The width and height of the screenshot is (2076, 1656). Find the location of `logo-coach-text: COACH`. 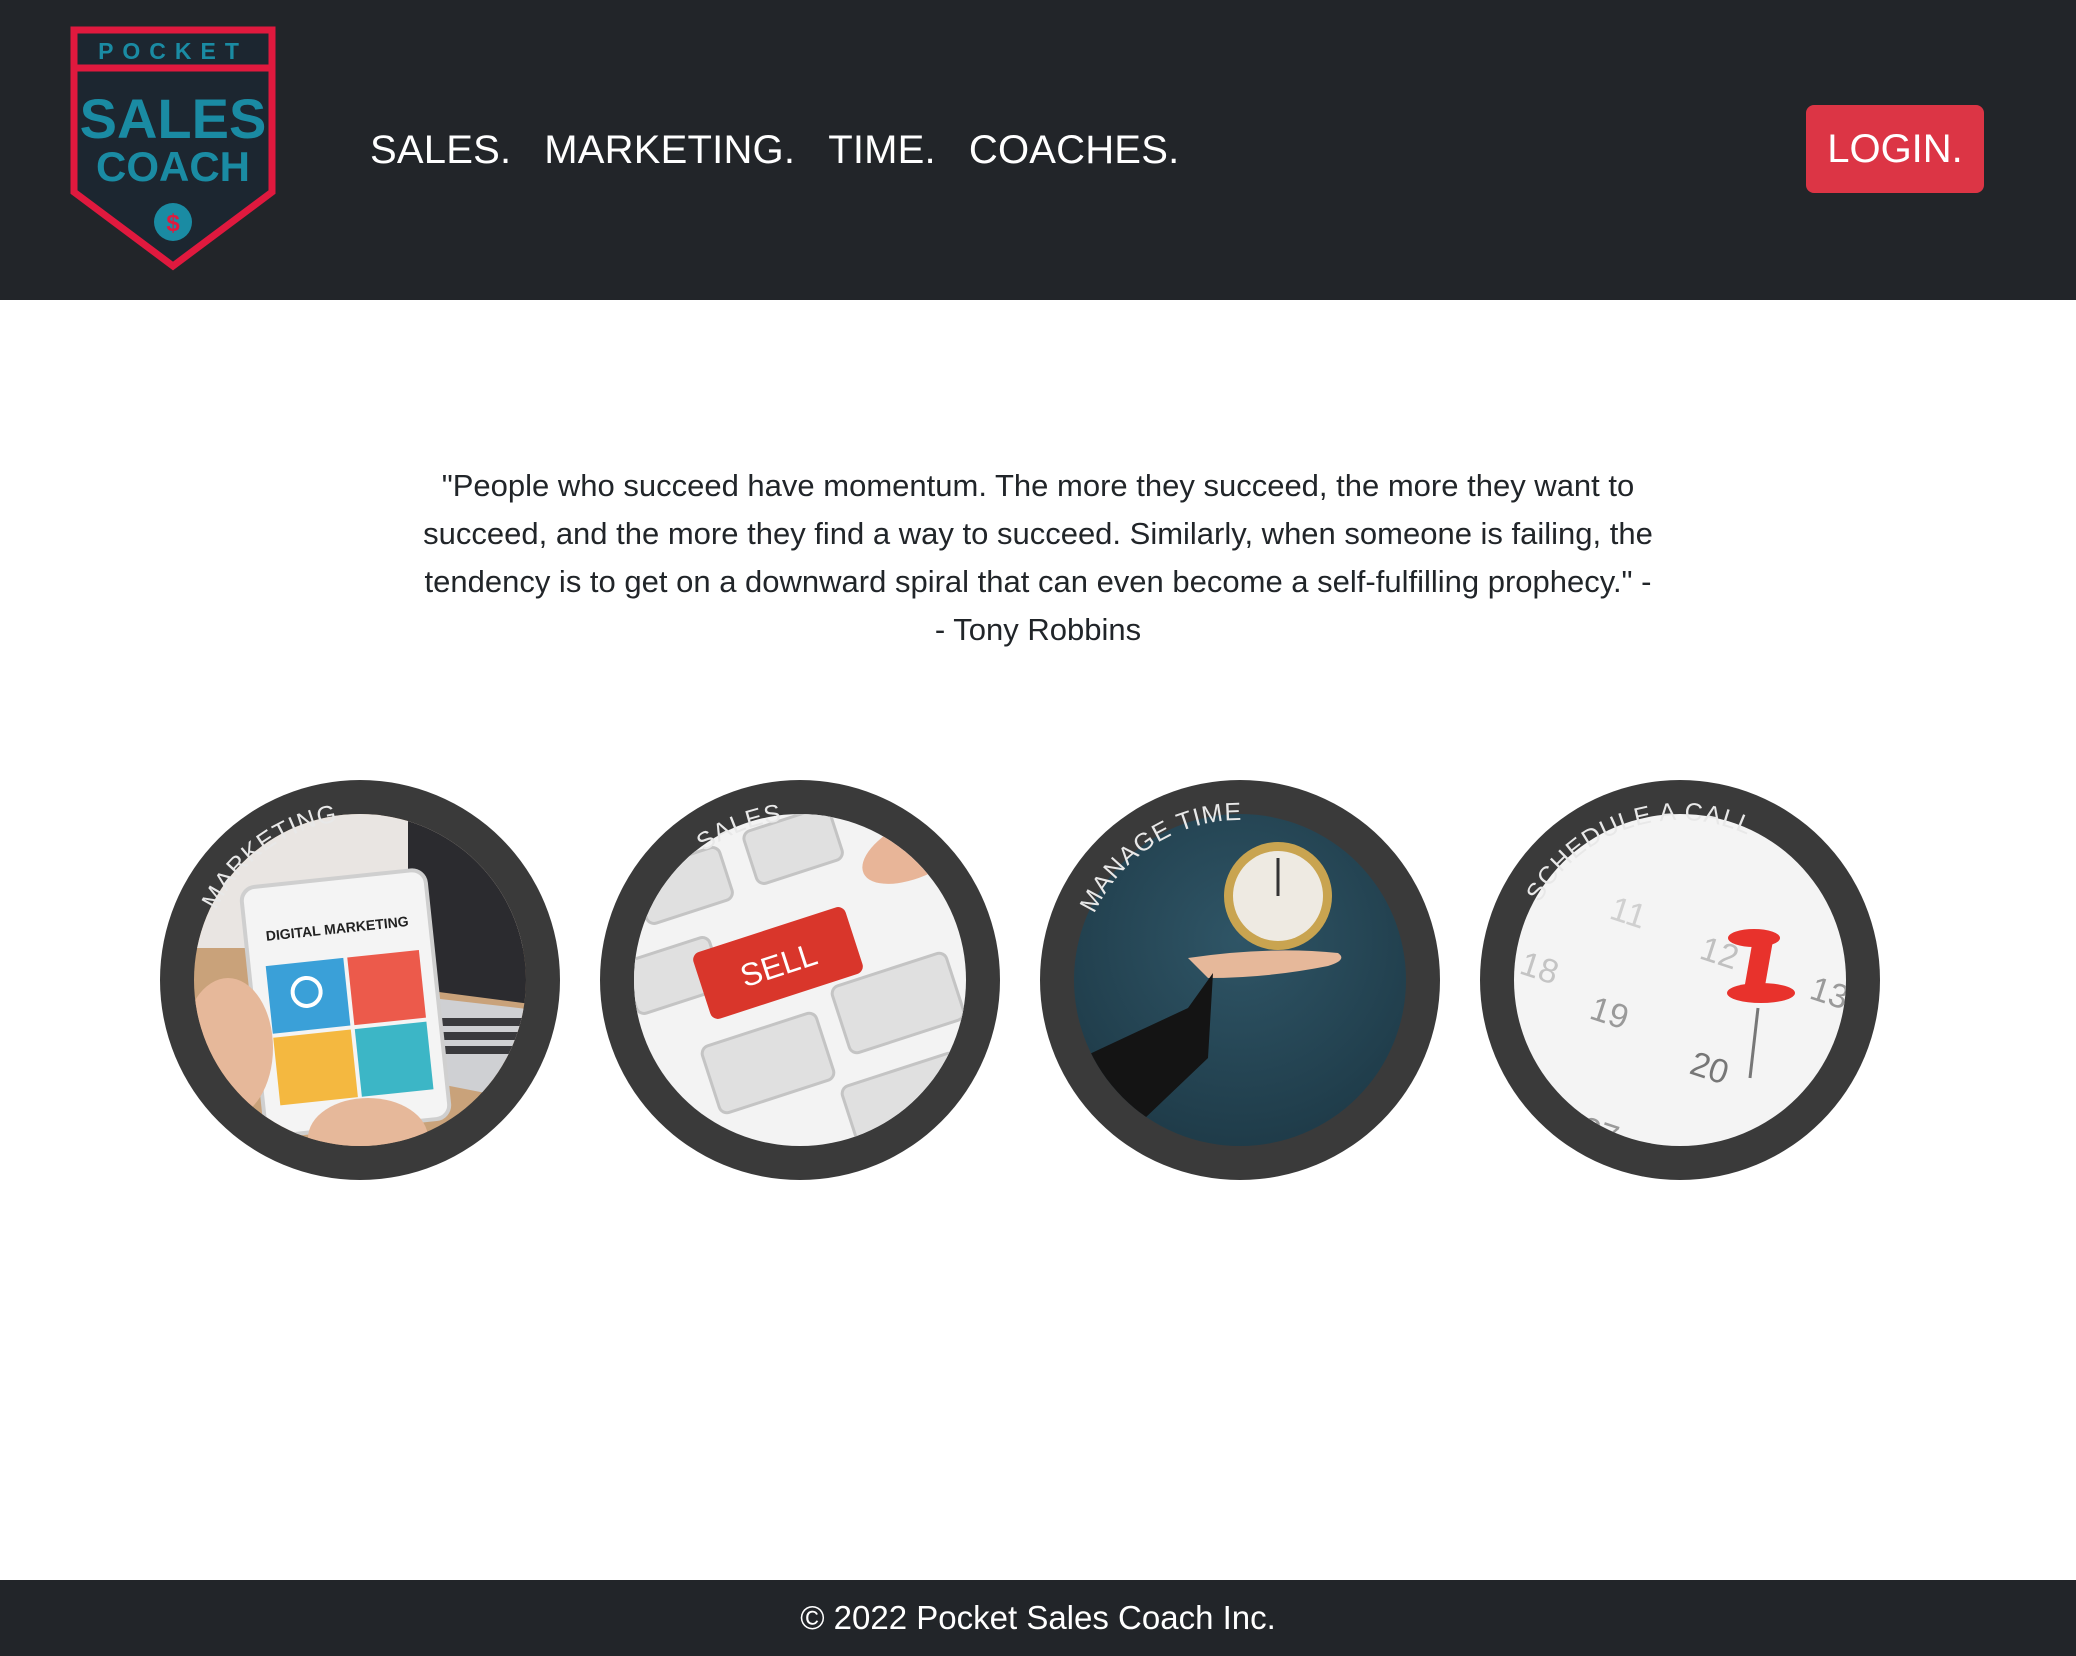

logo-coach-text: COACH is located at coordinates (173, 166).